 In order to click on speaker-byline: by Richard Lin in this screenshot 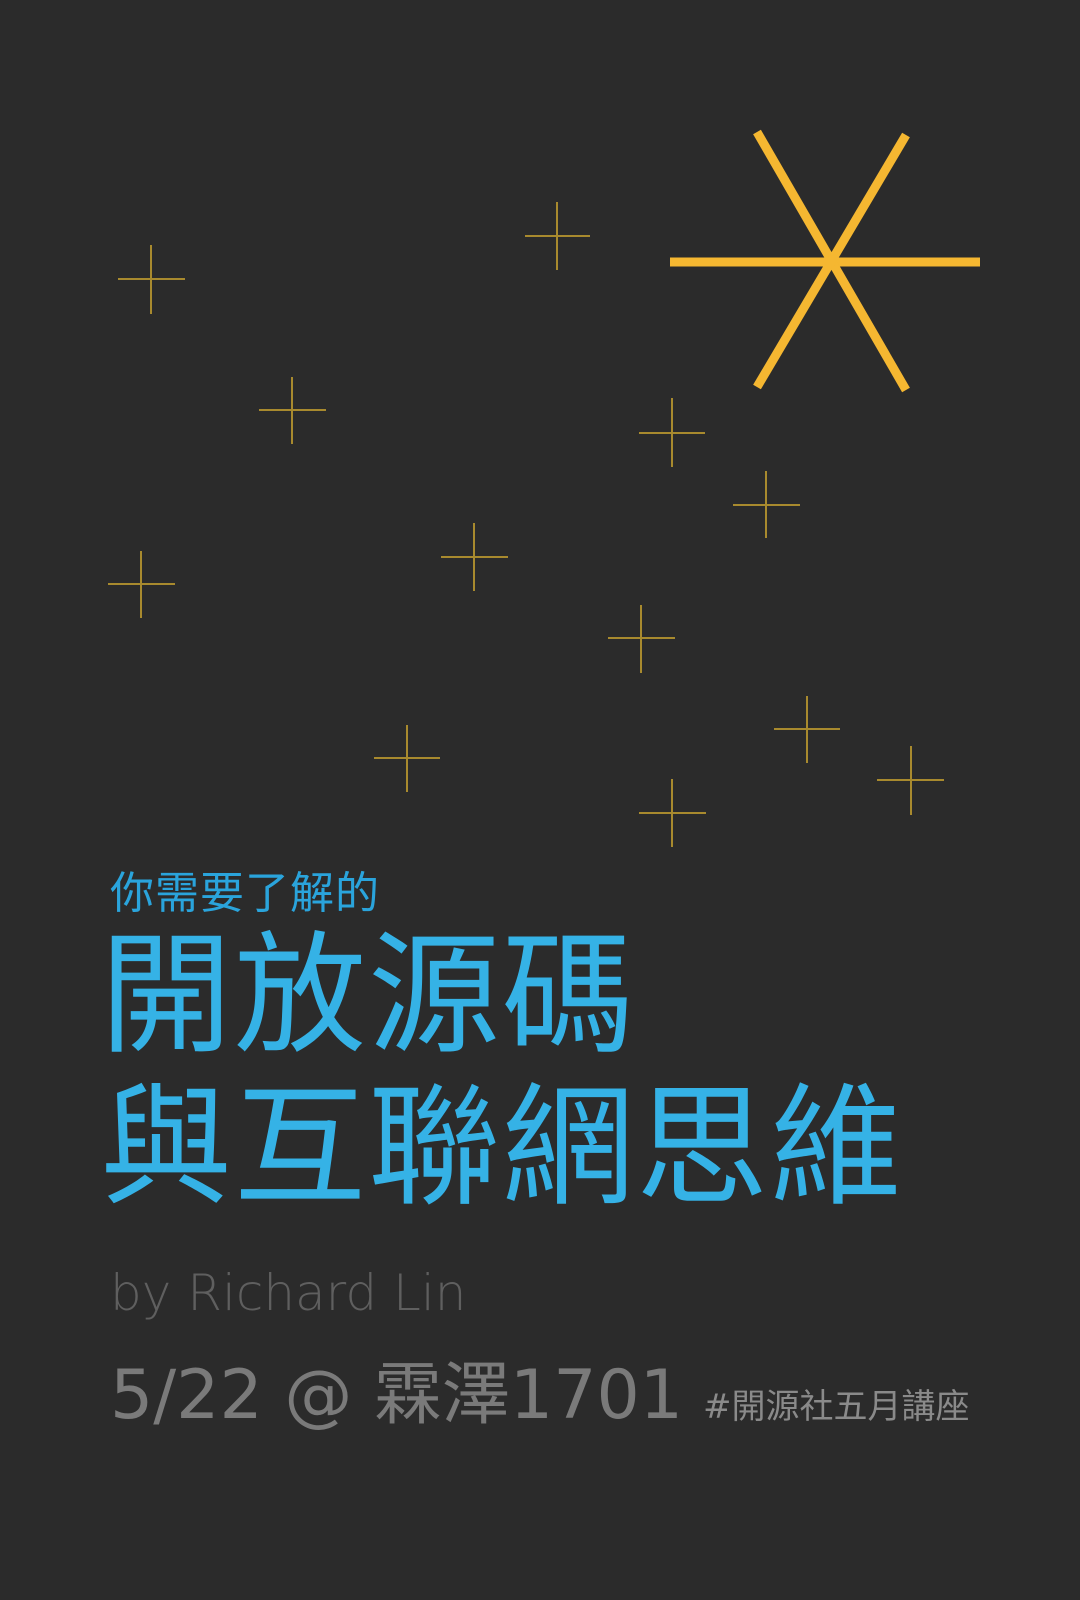, I will do `click(288, 1293)`.